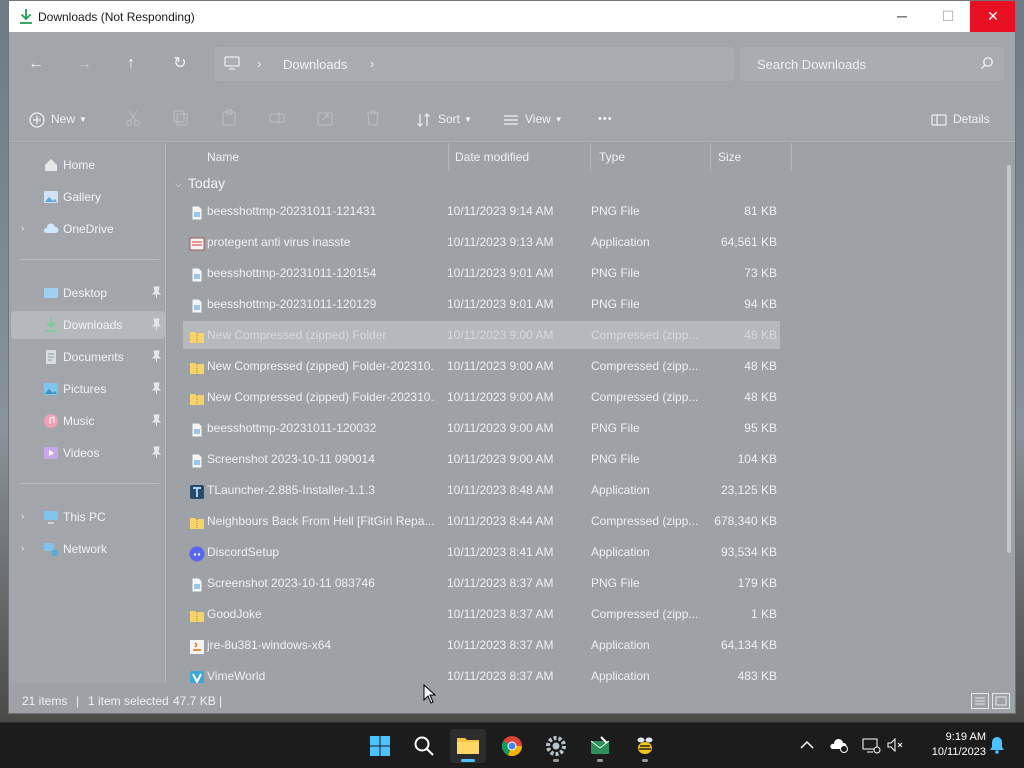 Image resolution: width=1024 pixels, height=768 pixels. Describe the element at coordinates (895, 745) in the screenshot. I see `volume-muted-icon` at that location.